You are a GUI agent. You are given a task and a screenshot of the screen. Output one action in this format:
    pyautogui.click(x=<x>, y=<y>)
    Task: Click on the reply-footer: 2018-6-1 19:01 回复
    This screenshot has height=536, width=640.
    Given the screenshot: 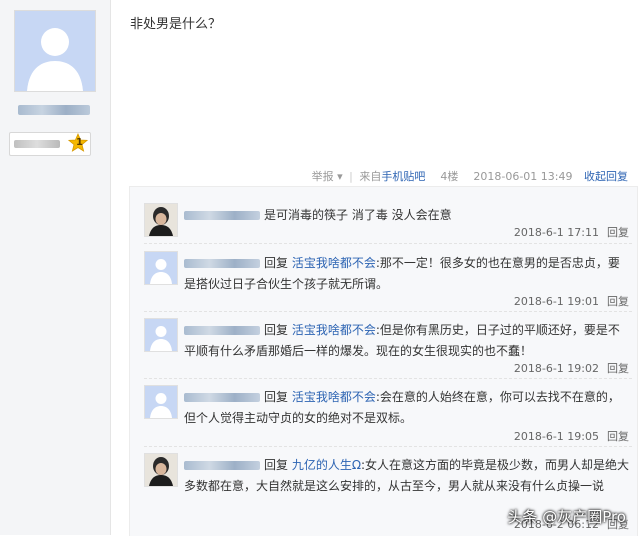 What is the action you would take?
    pyautogui.click(x=571, y=301)
    